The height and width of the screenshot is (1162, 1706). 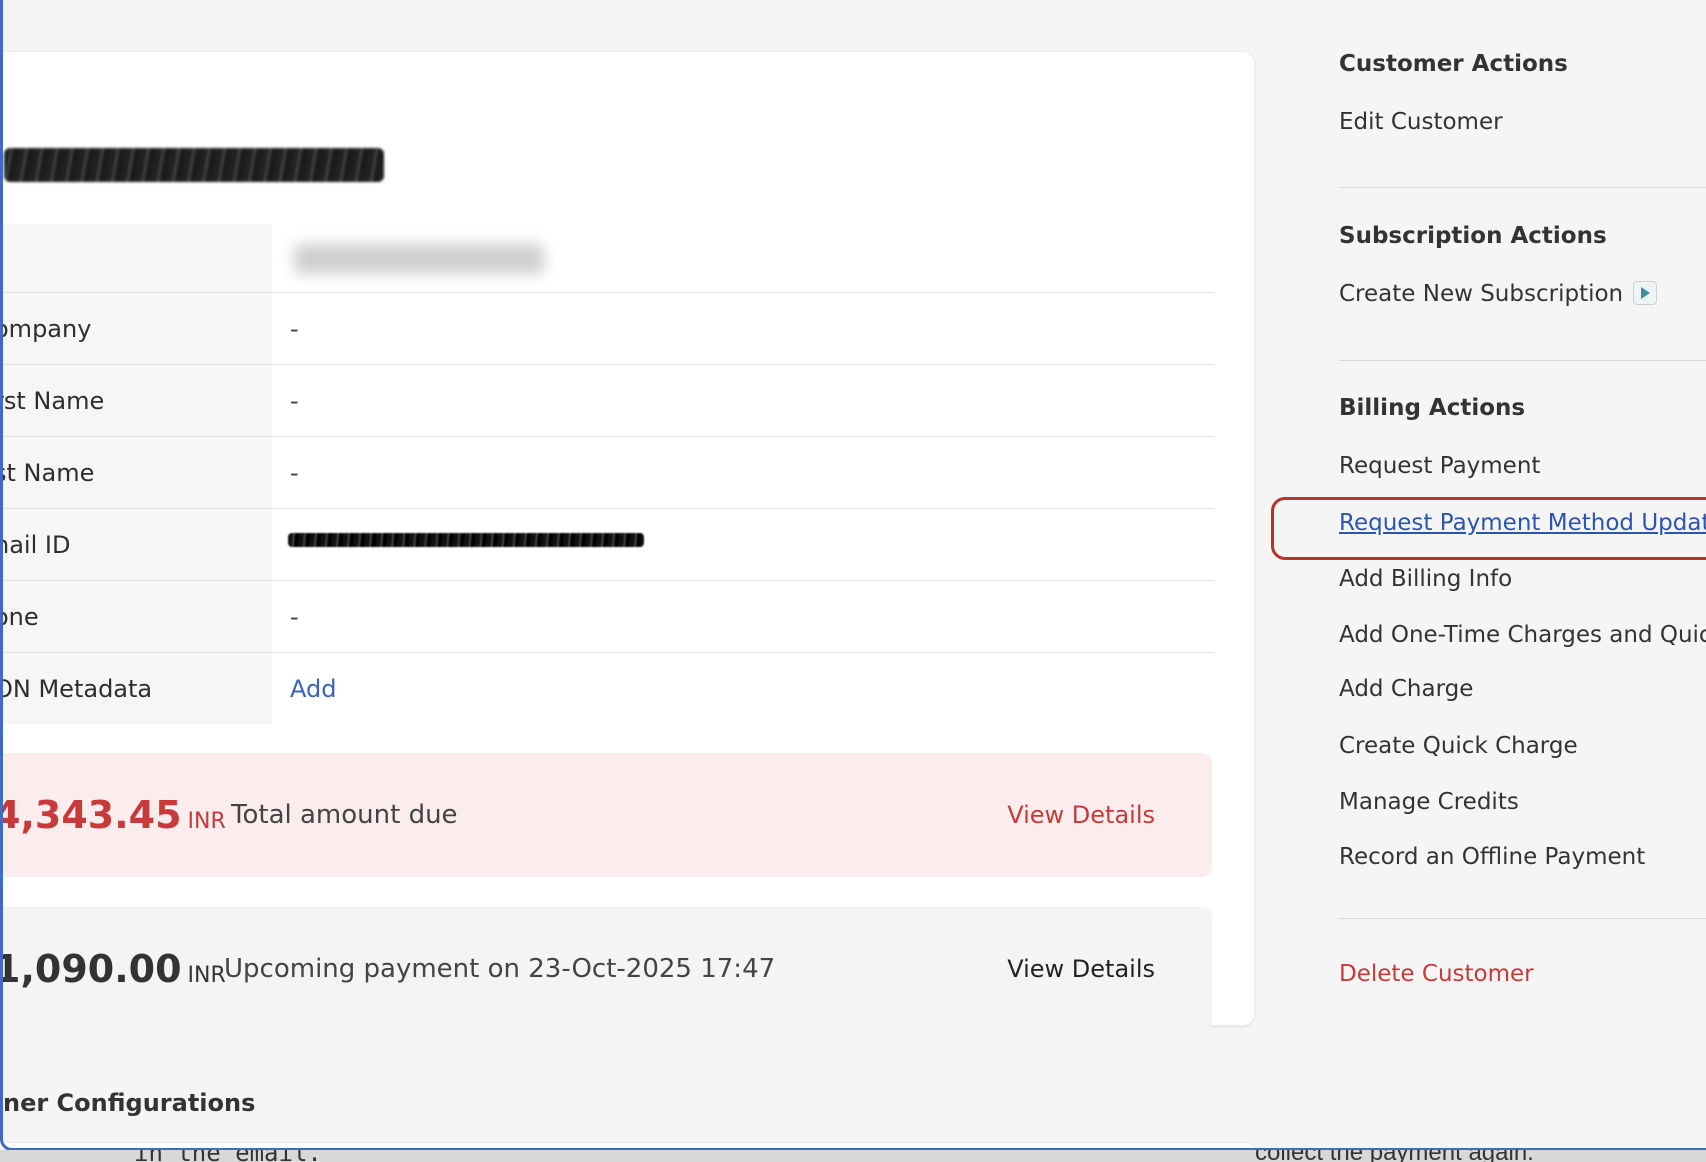 What do you see at coordinates (1081, 969) in the screenshot?
I see `upcoming-view-details-link: View Details` at bounding box center [1081, 969].